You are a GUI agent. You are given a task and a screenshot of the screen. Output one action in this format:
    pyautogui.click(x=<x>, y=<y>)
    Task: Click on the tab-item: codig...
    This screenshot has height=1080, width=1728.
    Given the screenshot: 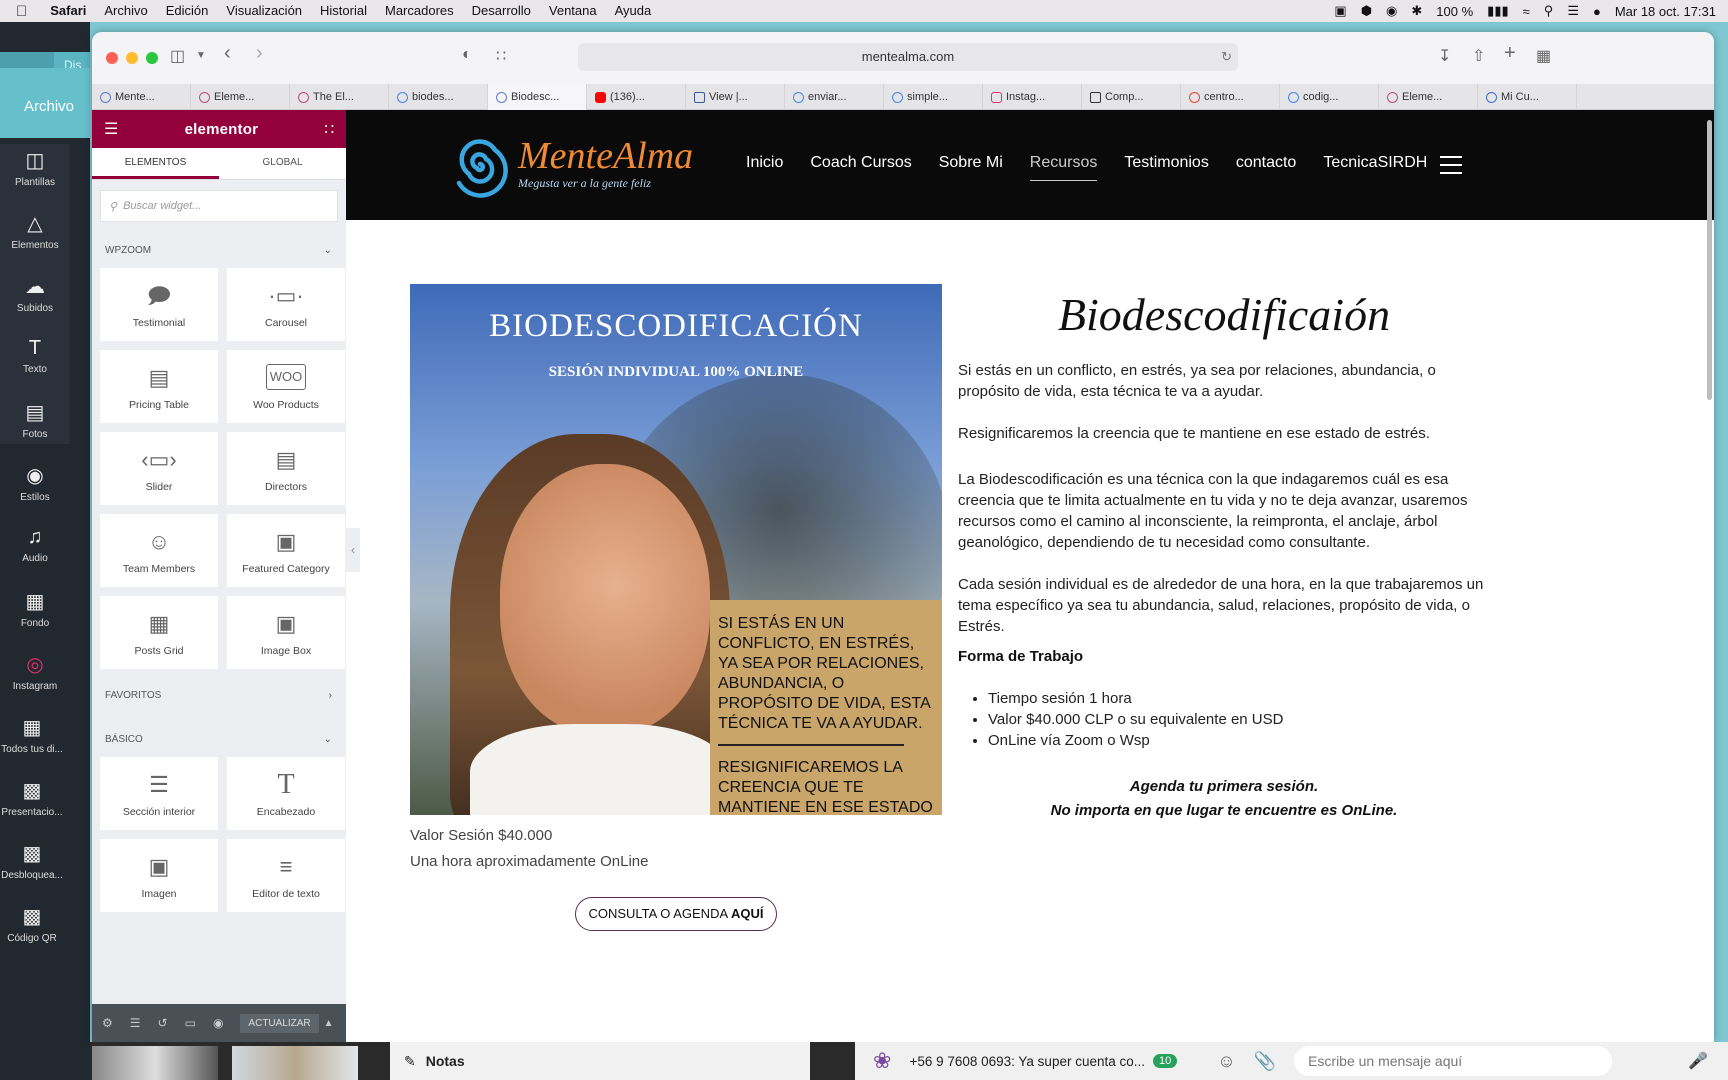 What is the action you would take?
    pyautogui.click(x=1329, y=97)
    